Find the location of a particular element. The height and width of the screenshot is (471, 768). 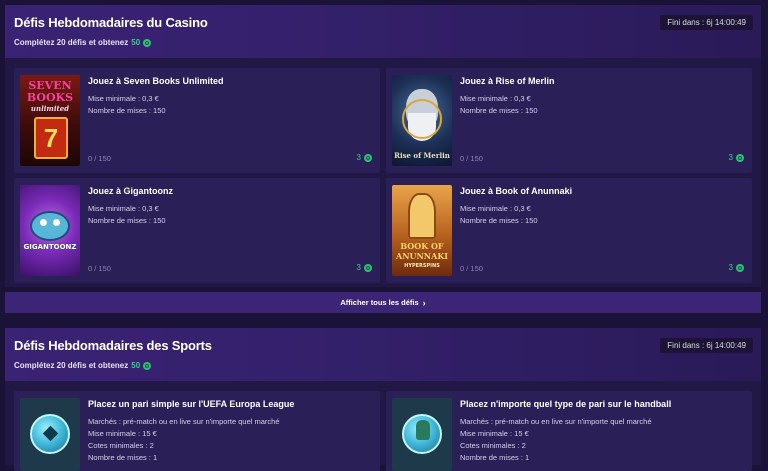

card-title: Jouez à Gigantoonz is located at coordinates (131, 191).